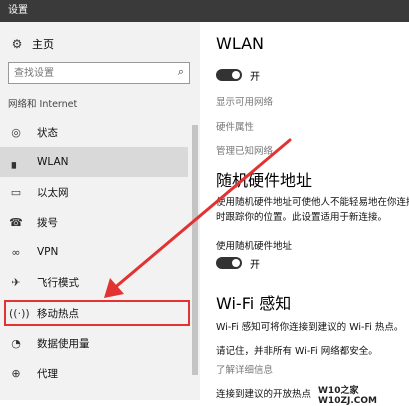 This screenshot has width=409, height=406. I want to click on sidebar-item-proxy: ⊕ 代理, so click(94, 373).